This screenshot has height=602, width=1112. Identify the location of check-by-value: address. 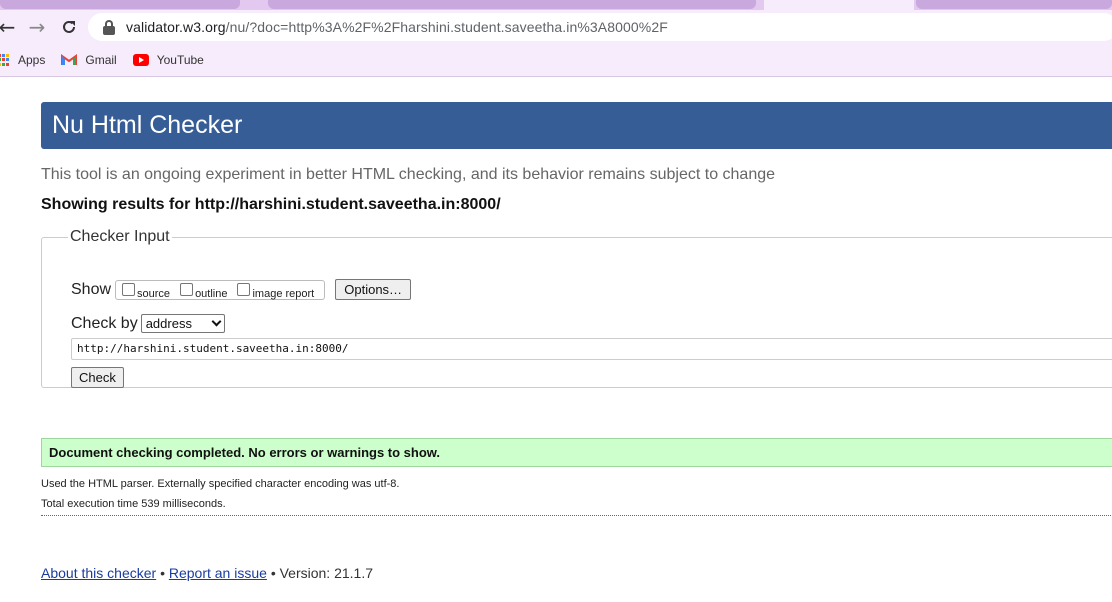
(168, 323).